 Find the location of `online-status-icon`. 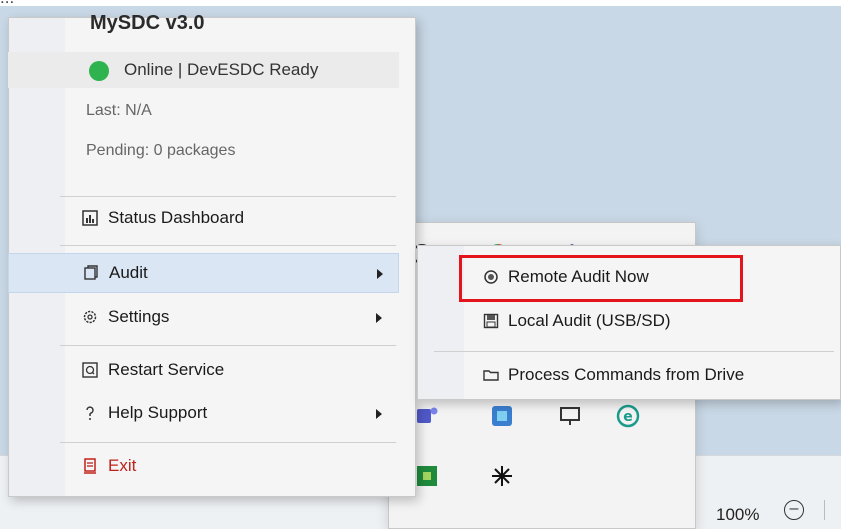

online-status-icon is located at coordinates (99, 71).